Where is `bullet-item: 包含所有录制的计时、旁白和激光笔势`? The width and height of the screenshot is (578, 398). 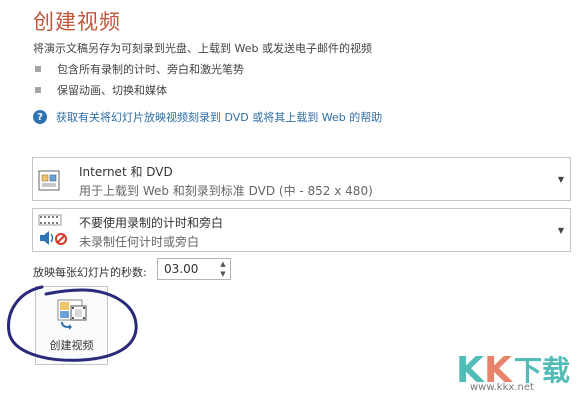 bullet-item: 包含所有录制的计时、旁白和激光笔势 is located at coordinates (139, 69).